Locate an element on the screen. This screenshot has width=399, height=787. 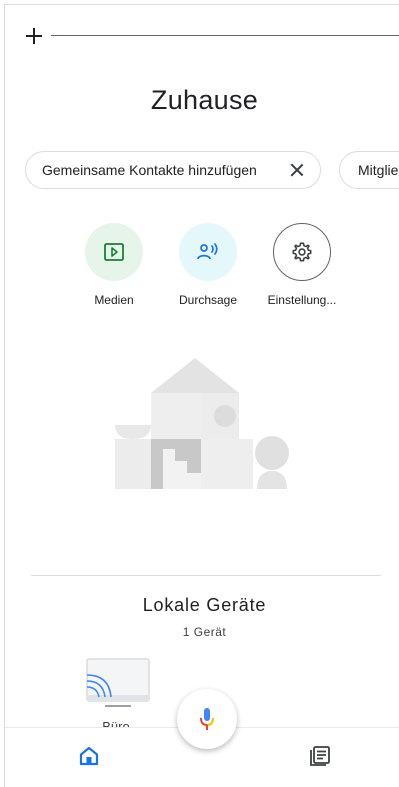
section-divider is located at coordinates (206, 575).